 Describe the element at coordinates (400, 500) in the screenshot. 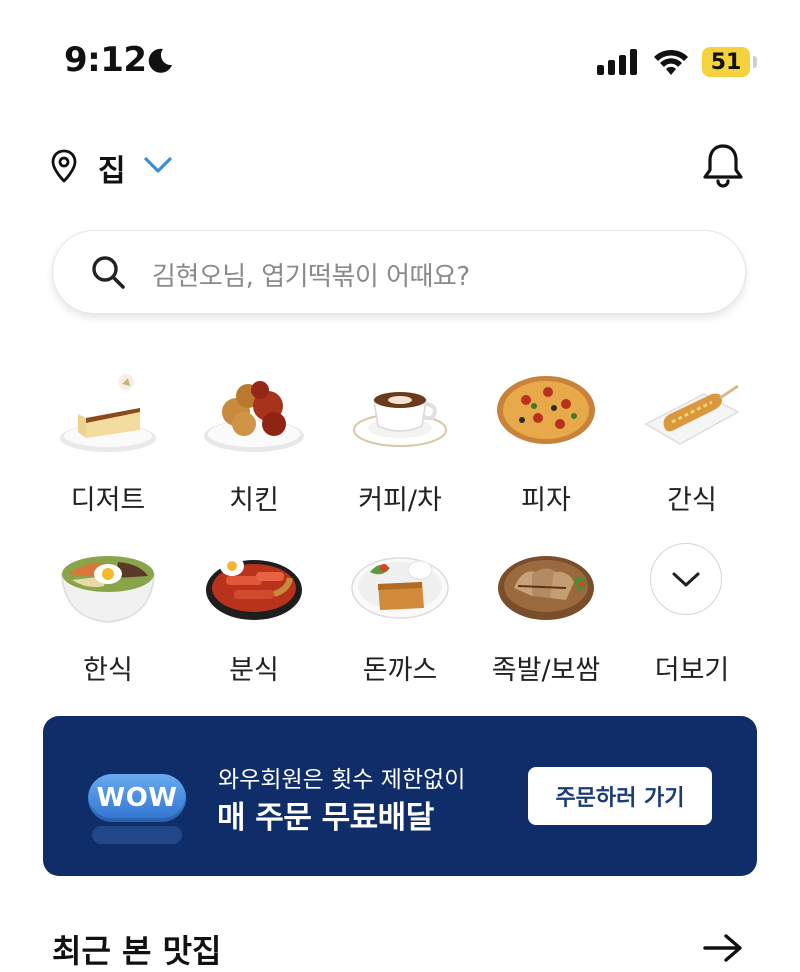

I see `category-label: 커피/차` at that location.